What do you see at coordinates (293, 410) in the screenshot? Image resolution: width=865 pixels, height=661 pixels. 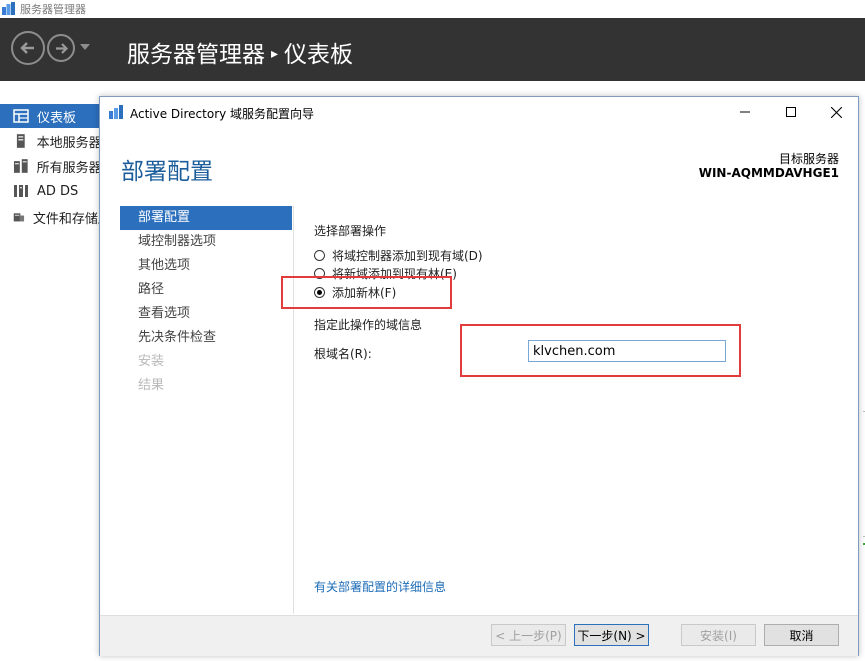 I see `steps-divider` at bounding box center [293, 410].